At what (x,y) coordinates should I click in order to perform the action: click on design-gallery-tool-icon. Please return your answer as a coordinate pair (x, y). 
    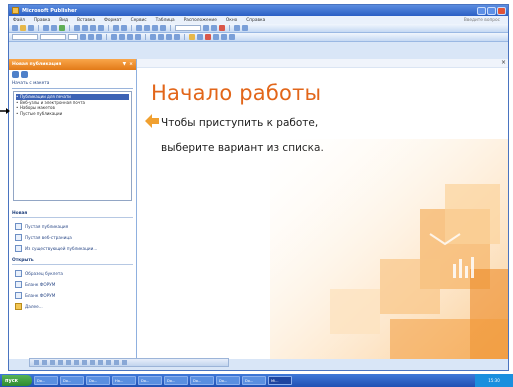
    Looking at the image, I should click on (124, 362).